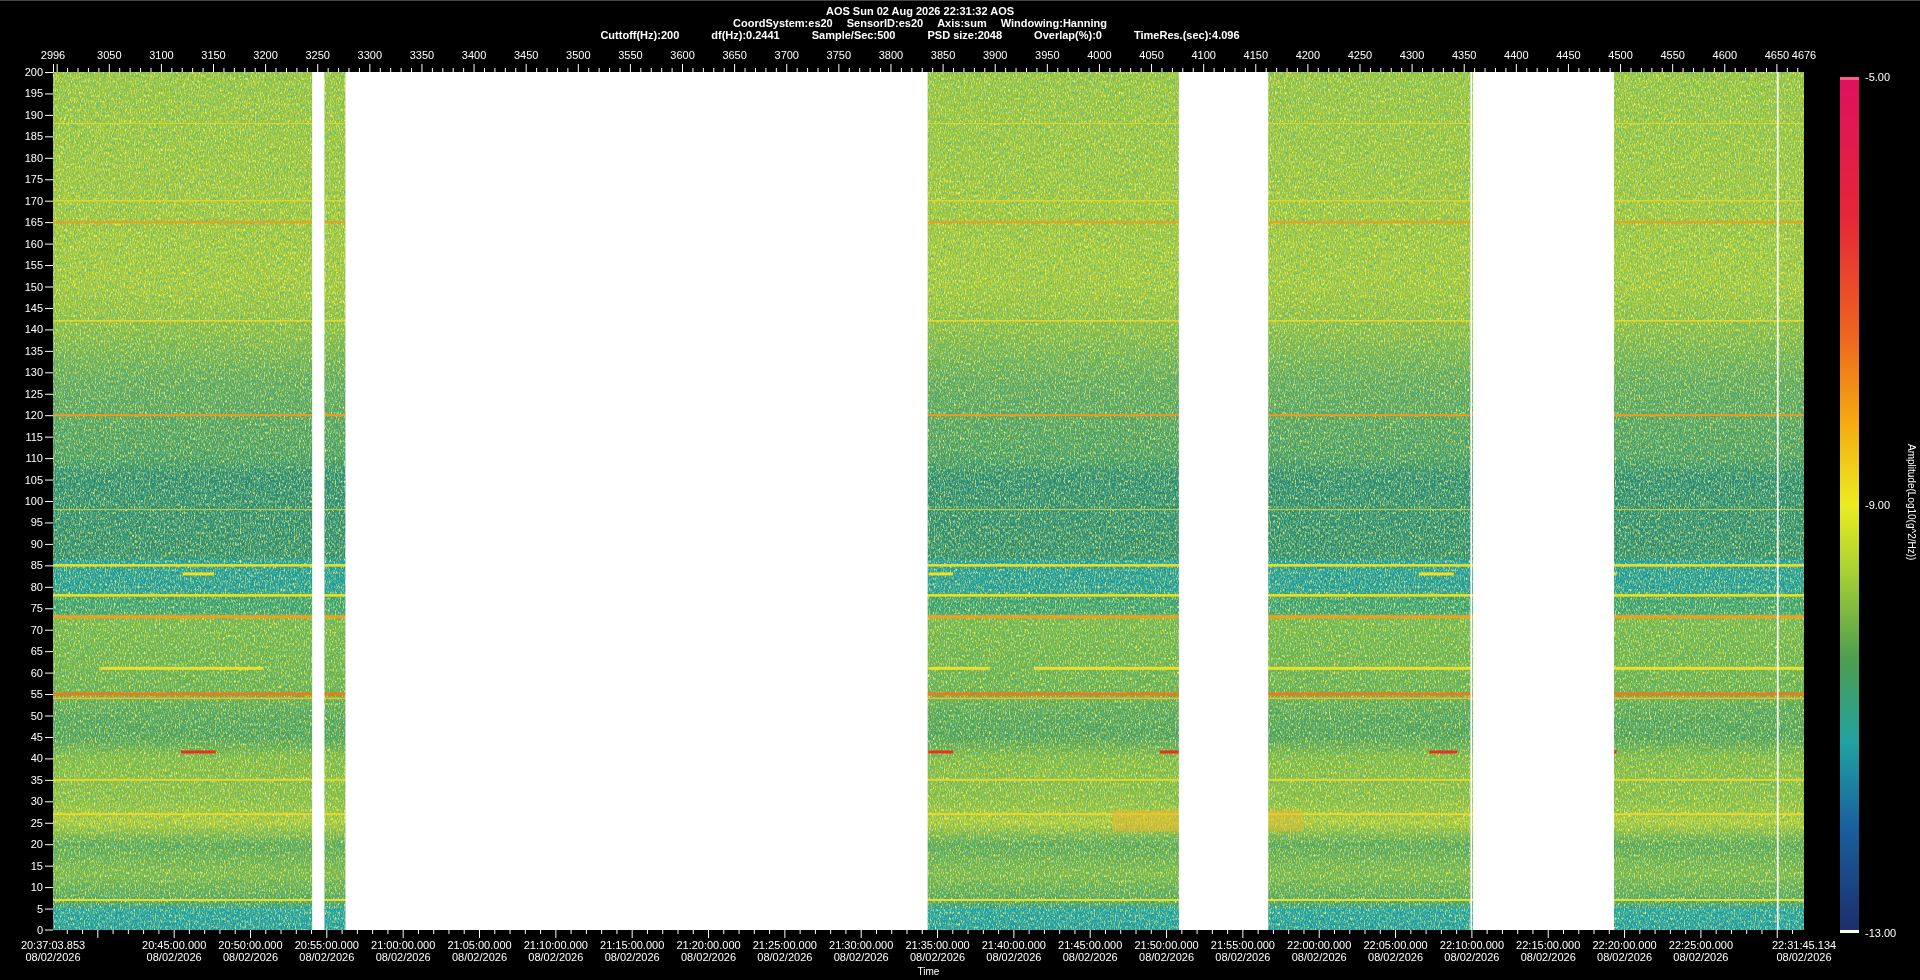 The width and height of the screenshot is (1920, 980). What do you see at coordinates (784, 945) in the screenshot?
I see `time-label: 21:25:00.000` at bounding box center [784, 945].